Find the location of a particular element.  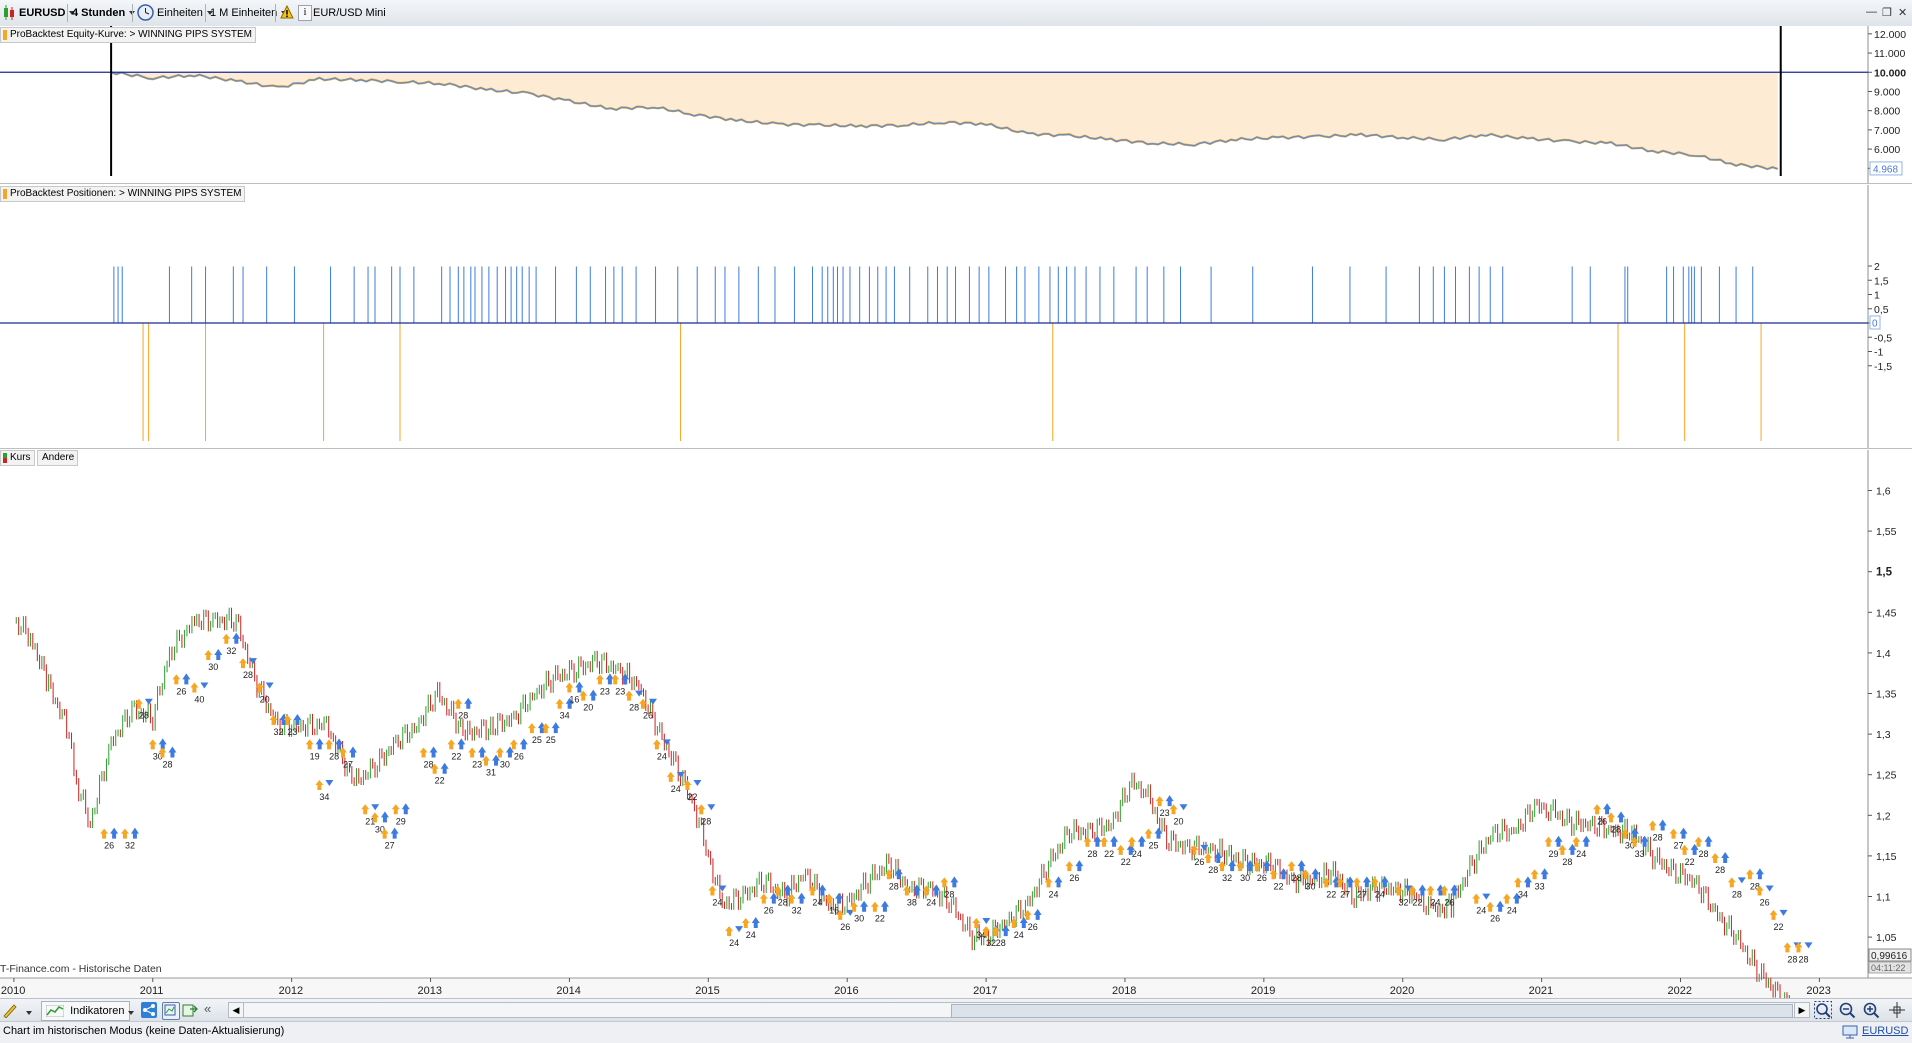

other-tab: Andere is located at coordinates (58, 458).